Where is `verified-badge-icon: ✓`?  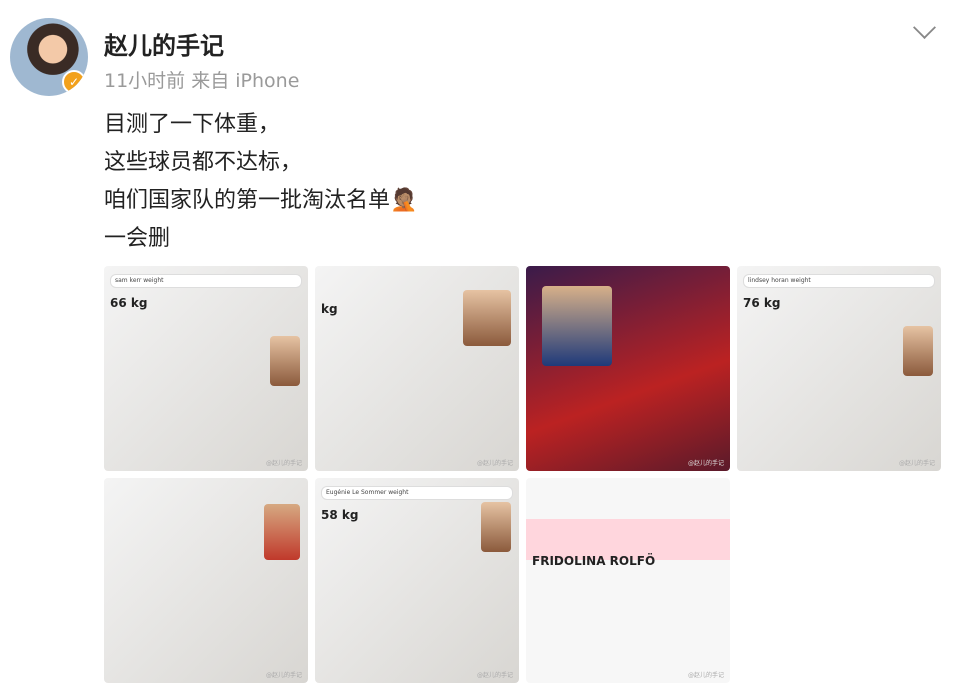 verified-badge-icon: ✓ is located at coordinates (74, 82).